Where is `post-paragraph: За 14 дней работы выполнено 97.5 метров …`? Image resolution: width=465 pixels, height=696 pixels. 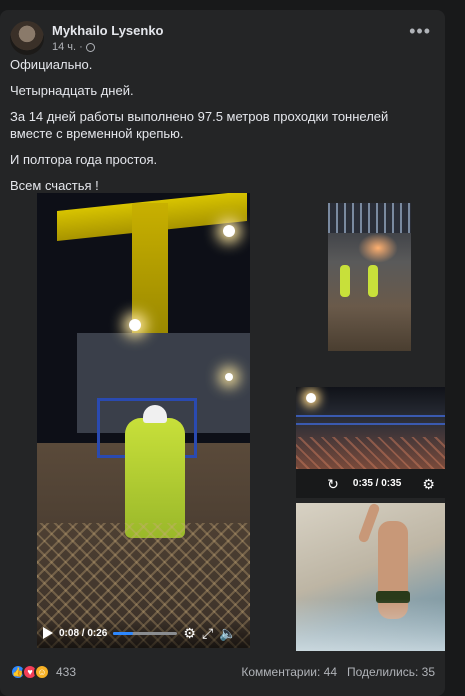 post-paragraph: За 14 дней работы выполнено 97.5 метров … is located at coordinates (199, 125).